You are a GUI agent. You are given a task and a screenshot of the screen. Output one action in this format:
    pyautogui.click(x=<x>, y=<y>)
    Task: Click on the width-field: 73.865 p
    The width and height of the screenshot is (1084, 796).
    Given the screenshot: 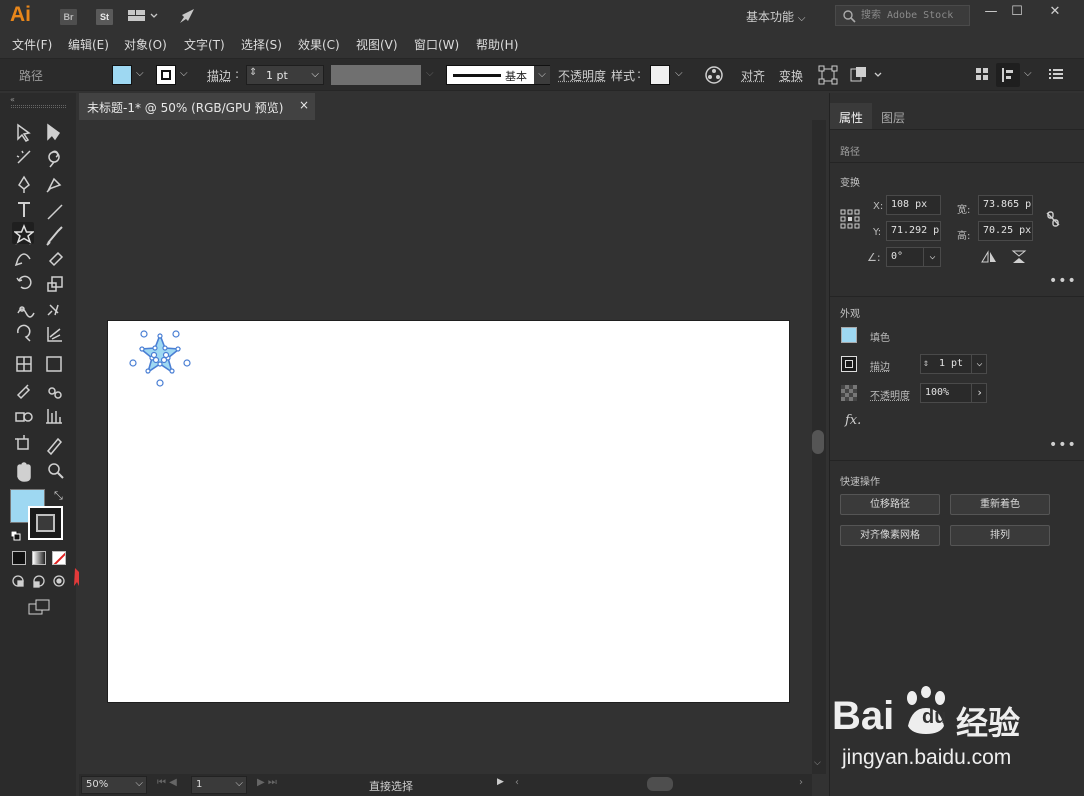 What is the action you would take?
    pyautogui.click(x=1005, y=205)
    